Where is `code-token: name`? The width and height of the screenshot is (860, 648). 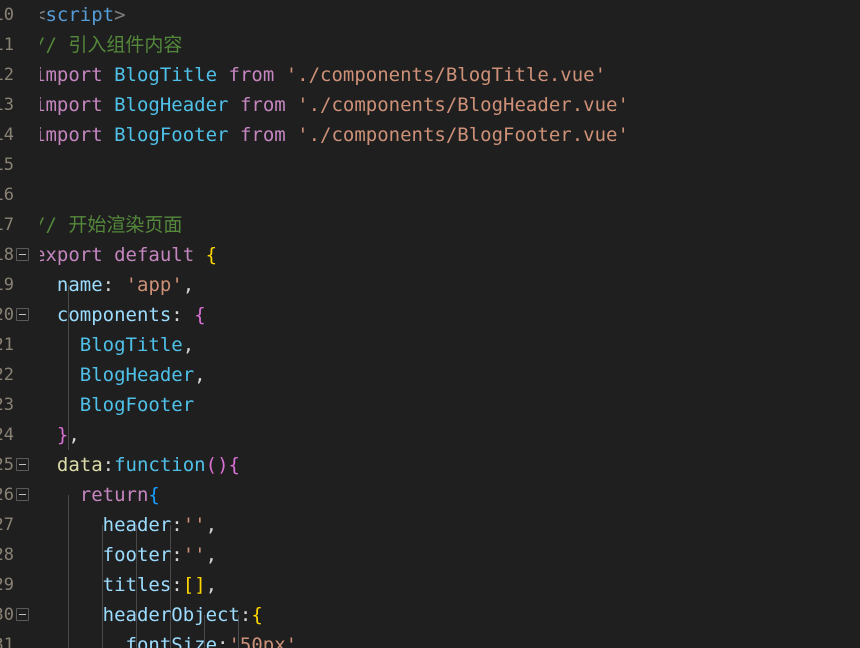
code-token: name is located at coordinates (79, 285).